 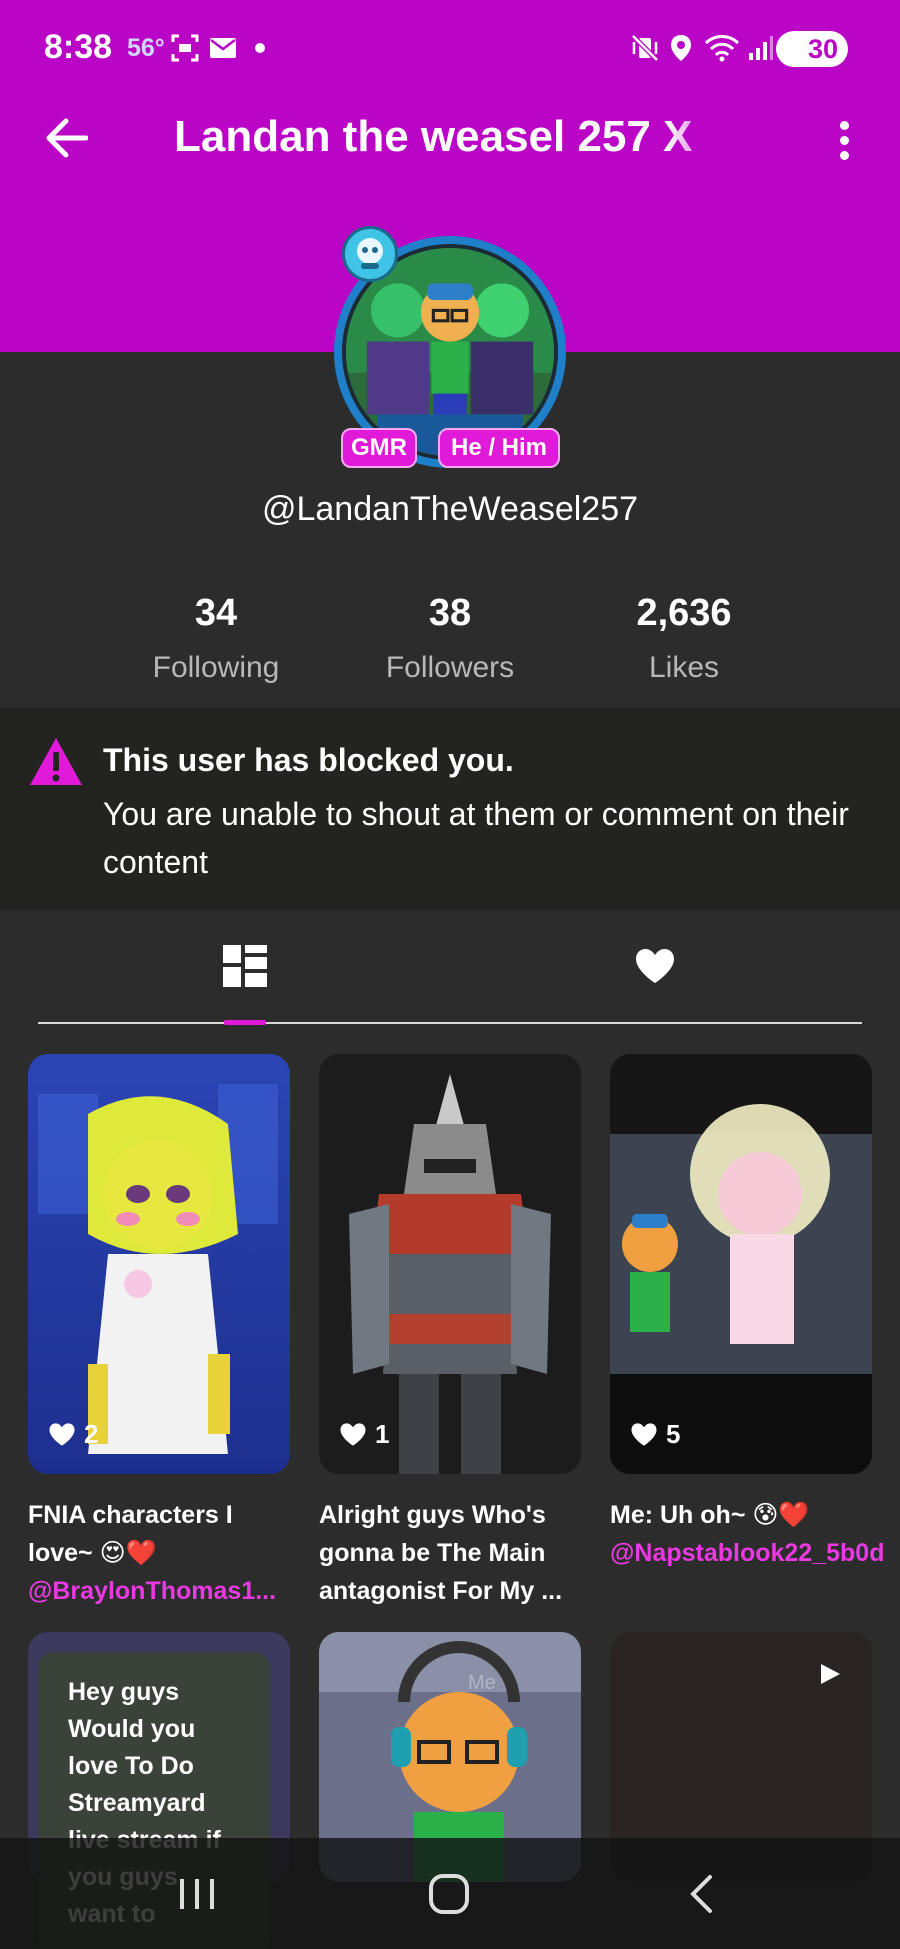 I want to click on warning-icon, so click(x=56, y=764).